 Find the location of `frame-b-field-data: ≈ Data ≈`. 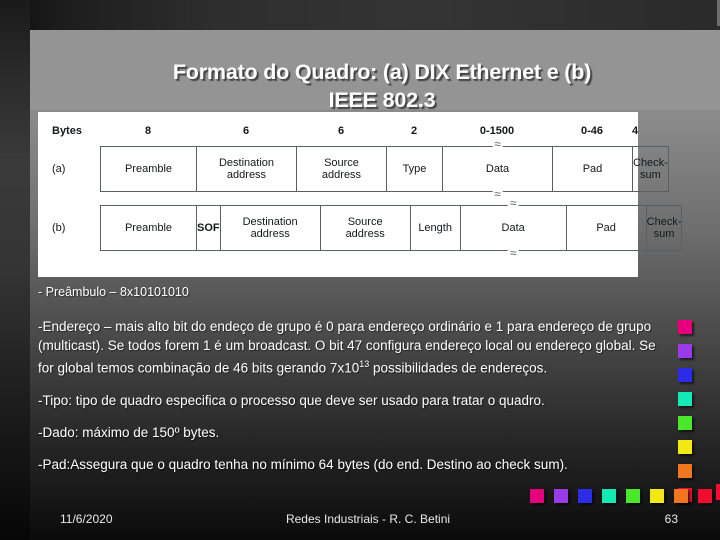

frame-b-field-data: ≈ Data ≈ is located at coordinates (514, 228).